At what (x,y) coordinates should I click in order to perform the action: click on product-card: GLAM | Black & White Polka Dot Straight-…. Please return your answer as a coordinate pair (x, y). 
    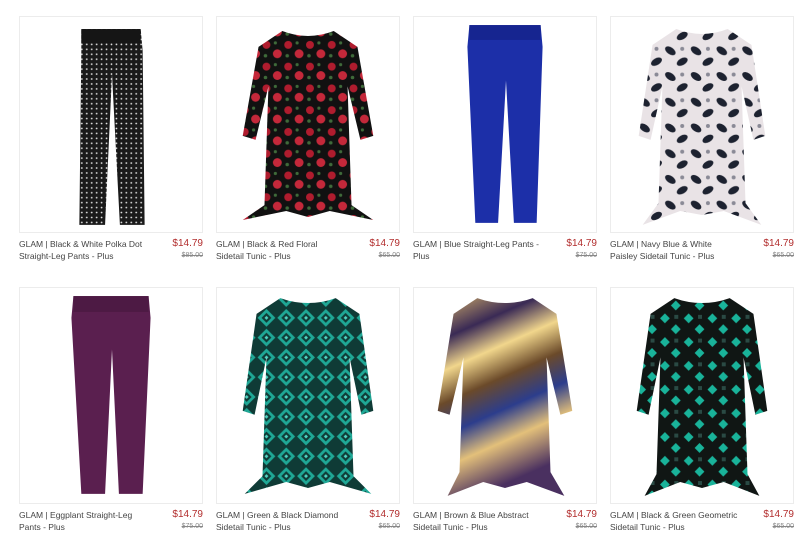
    Looking at the image, I should click on (111, 147).